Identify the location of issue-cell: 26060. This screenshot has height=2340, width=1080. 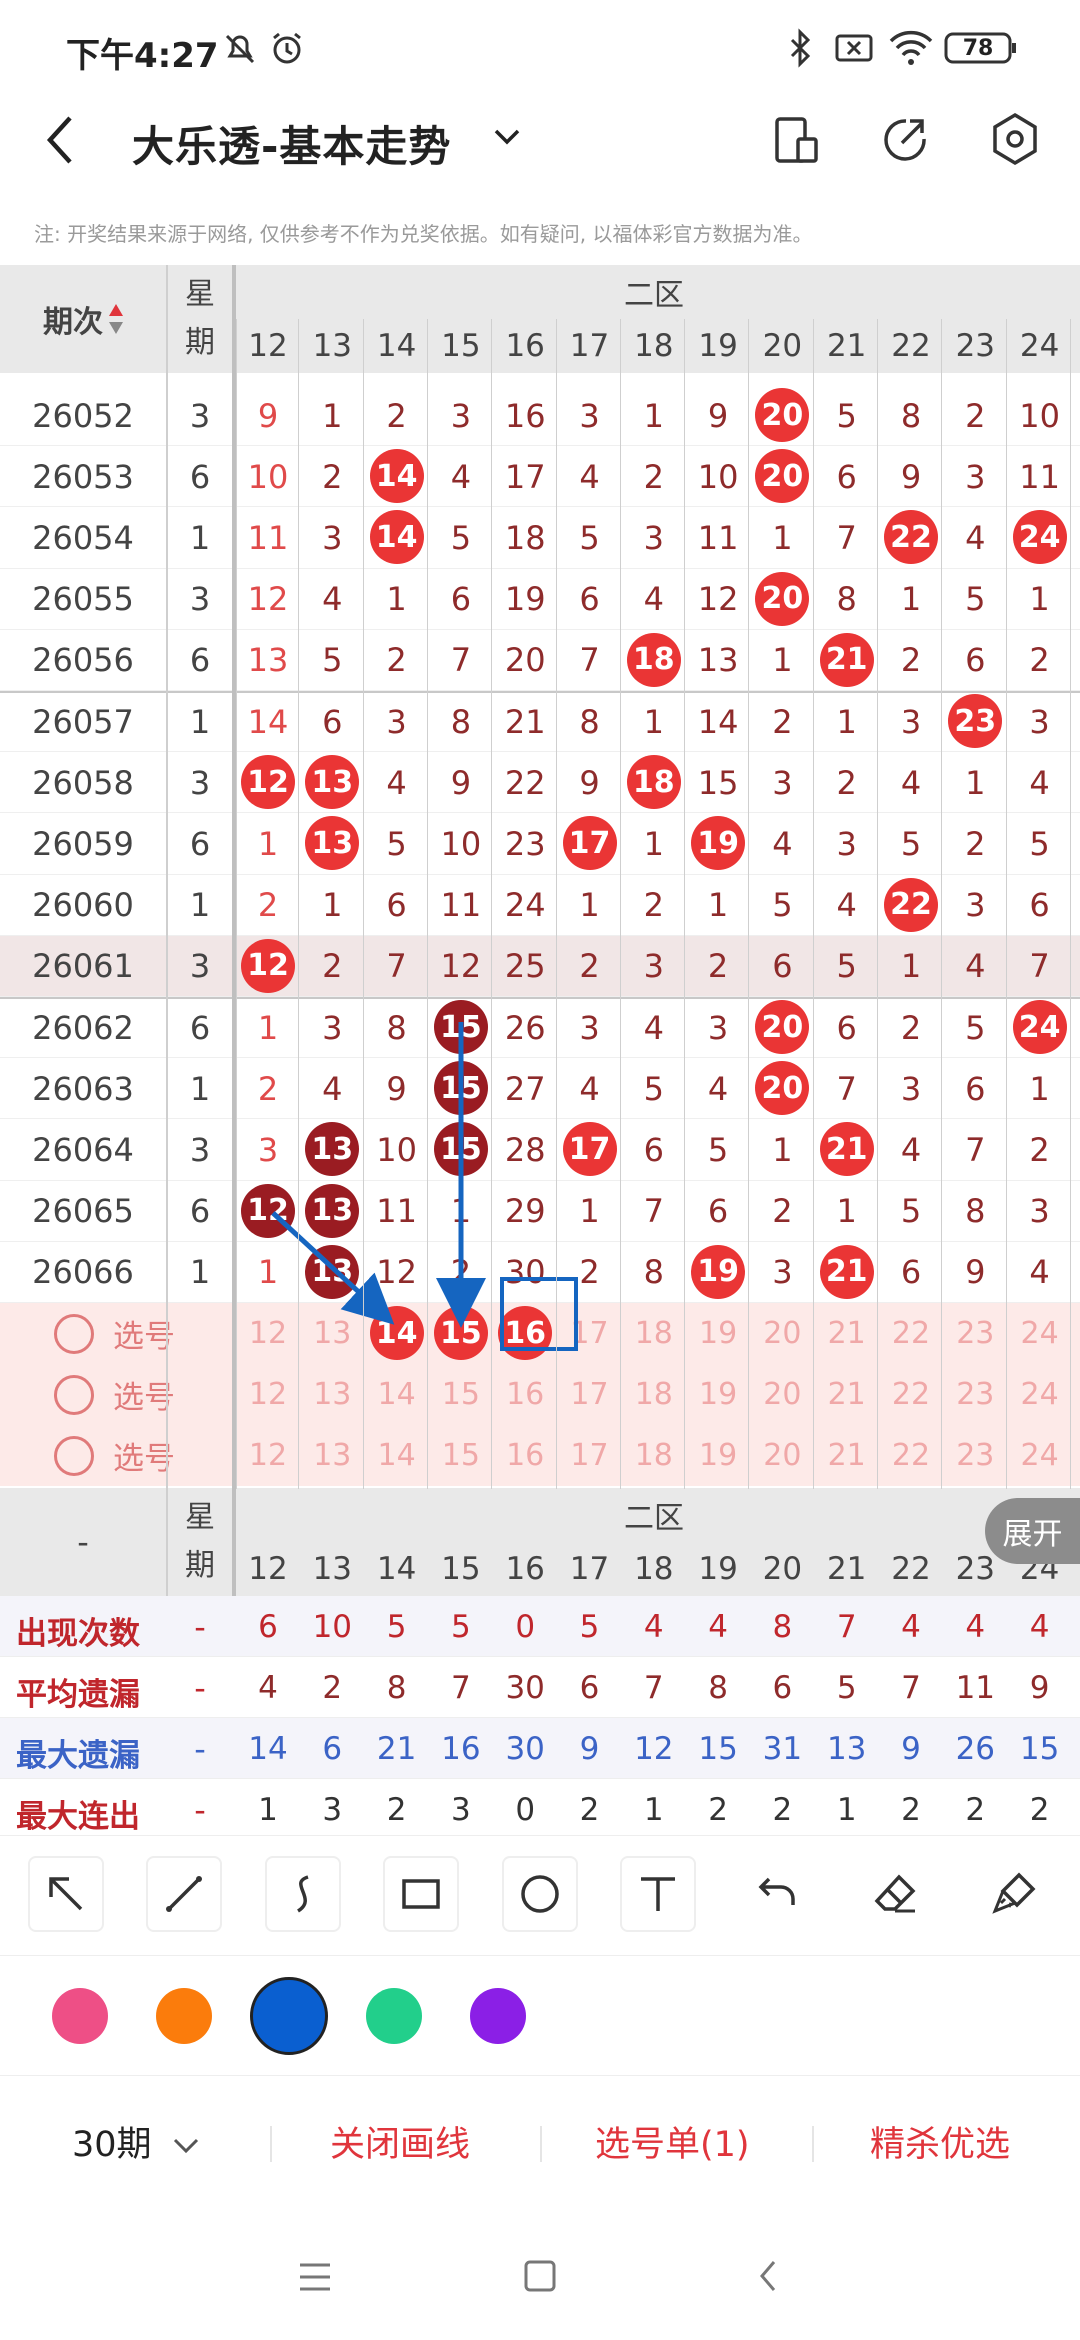
(83, 905).